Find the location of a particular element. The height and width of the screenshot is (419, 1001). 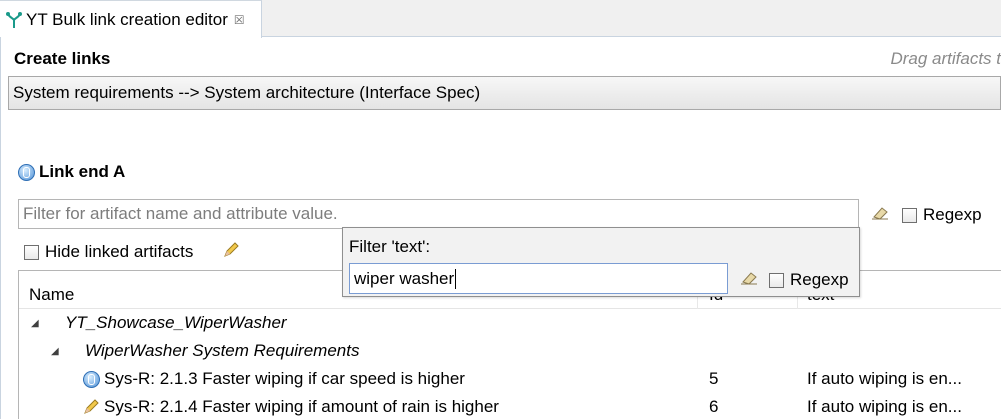

row-id: 6 is located at coordinates (714, 406).